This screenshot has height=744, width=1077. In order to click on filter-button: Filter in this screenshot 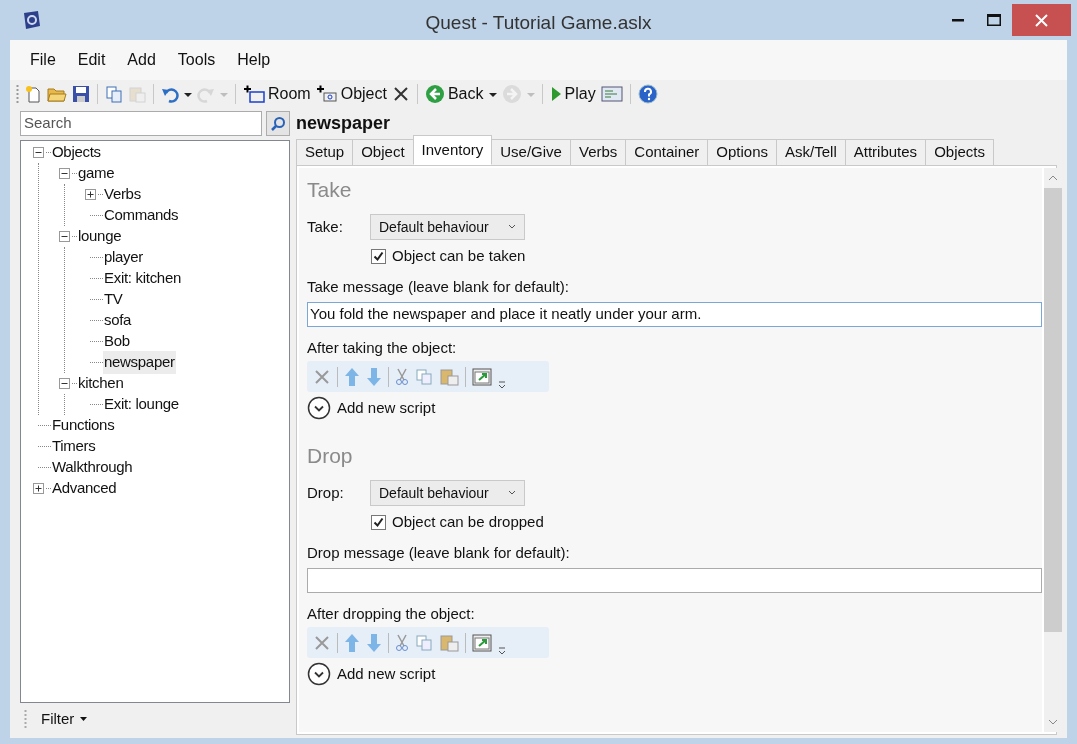, I will do `click(64, 719)`.